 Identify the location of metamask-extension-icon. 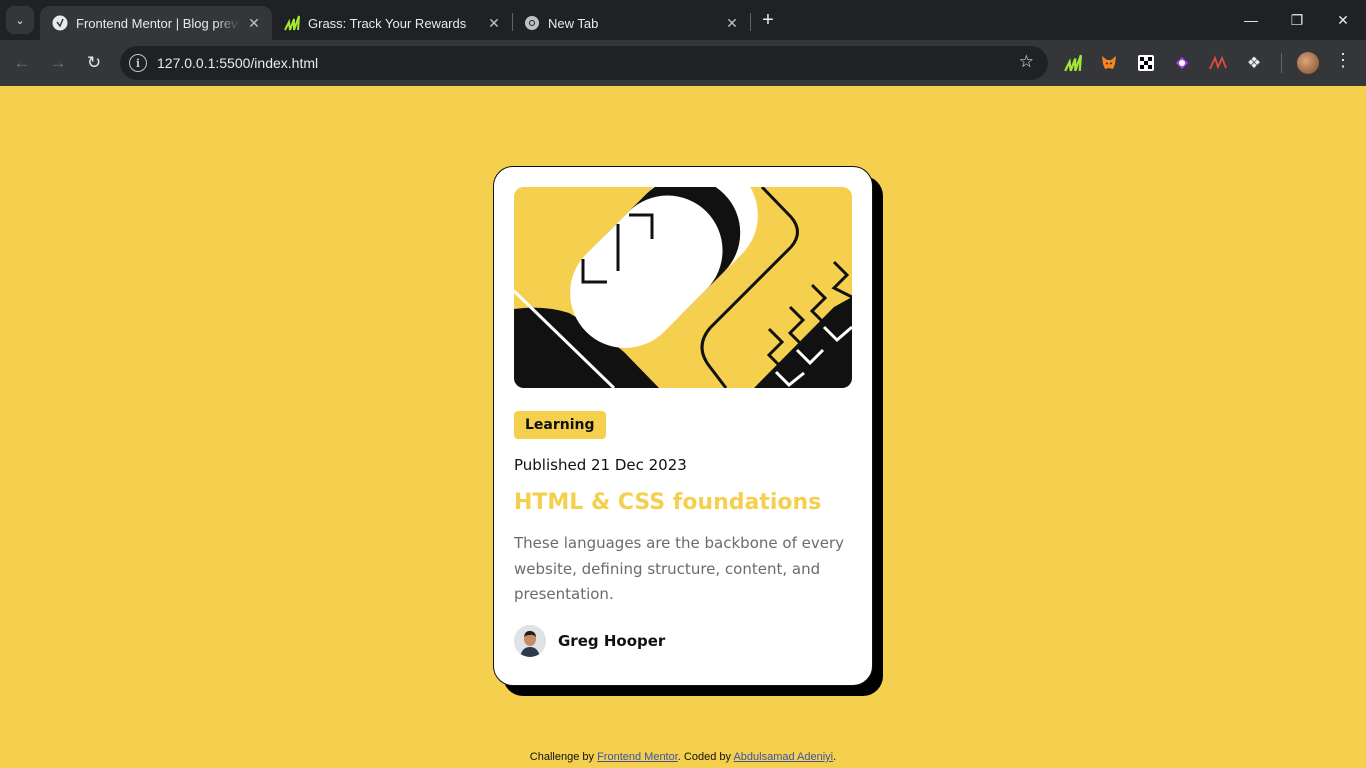
(1109, 63).